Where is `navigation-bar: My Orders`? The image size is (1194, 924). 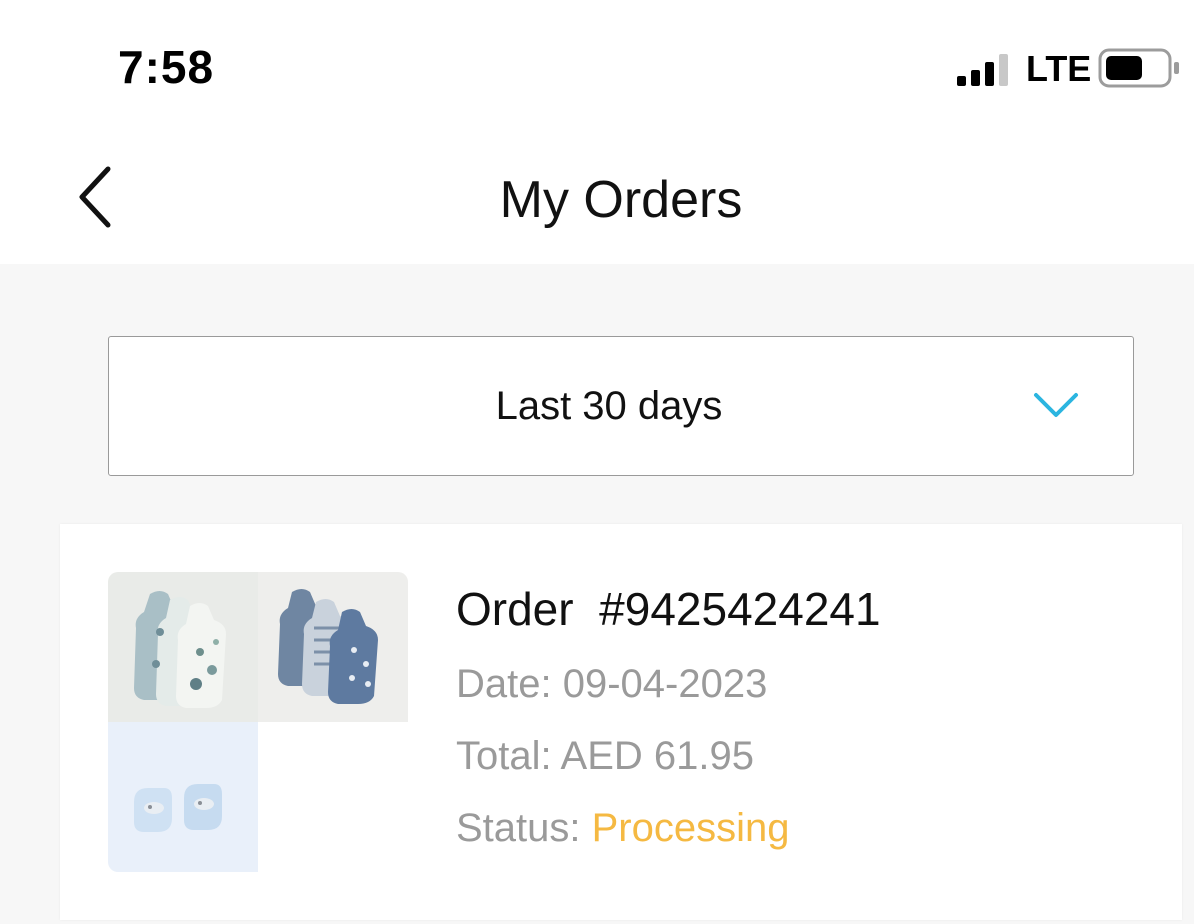 navigation-bar: My Orders is located at coordinates (597, 198).